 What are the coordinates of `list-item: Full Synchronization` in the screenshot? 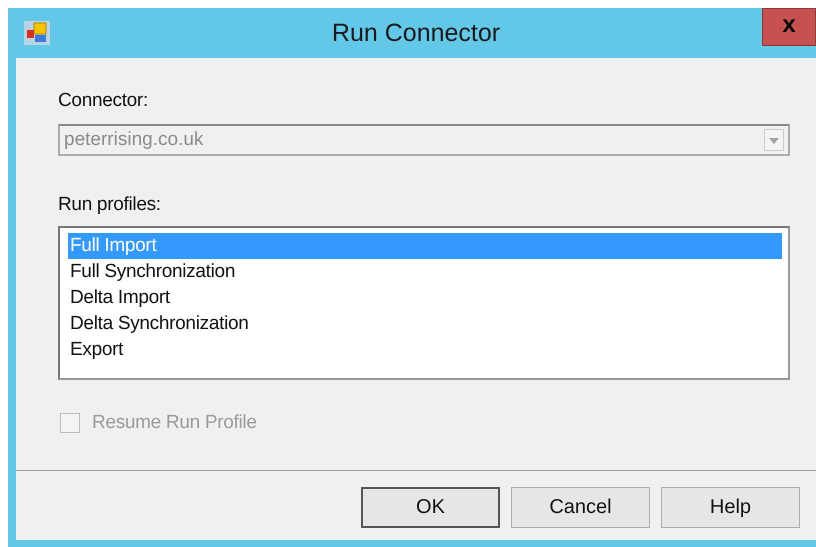 It's located at (425, 272).